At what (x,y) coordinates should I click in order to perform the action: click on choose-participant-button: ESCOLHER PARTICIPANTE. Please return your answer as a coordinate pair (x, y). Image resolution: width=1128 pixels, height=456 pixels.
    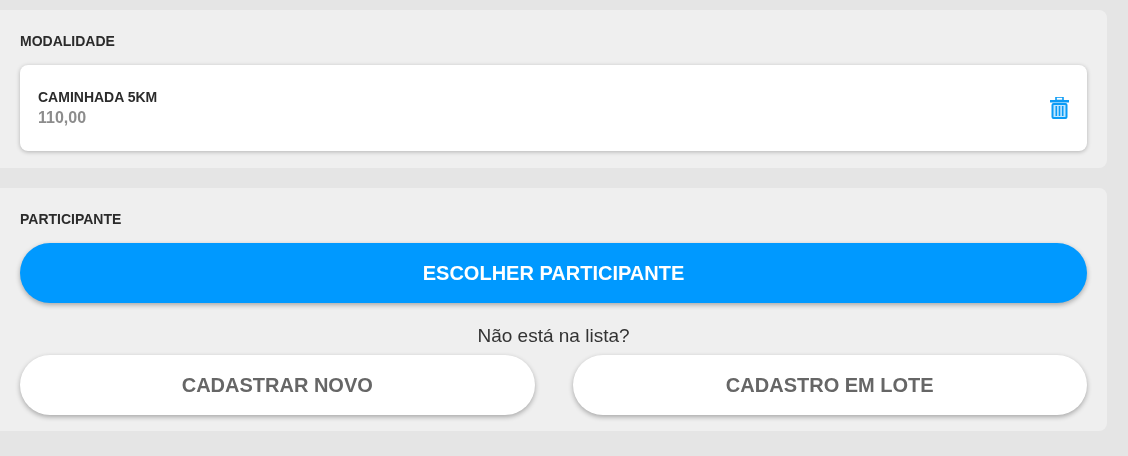
    Looking at the image, I should click on (553, 273).